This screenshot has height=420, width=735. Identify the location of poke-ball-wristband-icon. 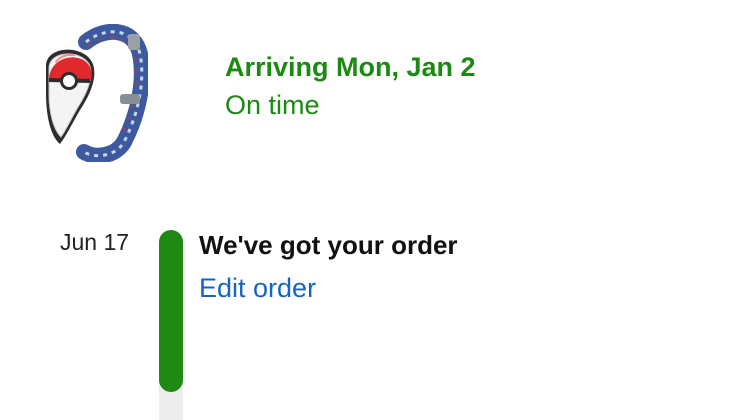
(98, 93).